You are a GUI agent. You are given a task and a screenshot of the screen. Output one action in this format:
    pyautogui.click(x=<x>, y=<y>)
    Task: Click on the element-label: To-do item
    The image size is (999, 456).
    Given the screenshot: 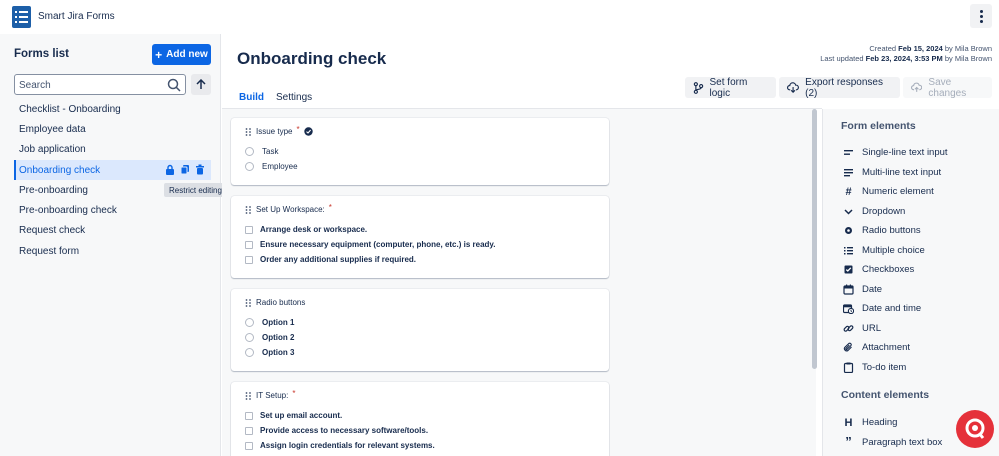 What is the action you would take?
    pyautogui.click(x=884, y=367)
    